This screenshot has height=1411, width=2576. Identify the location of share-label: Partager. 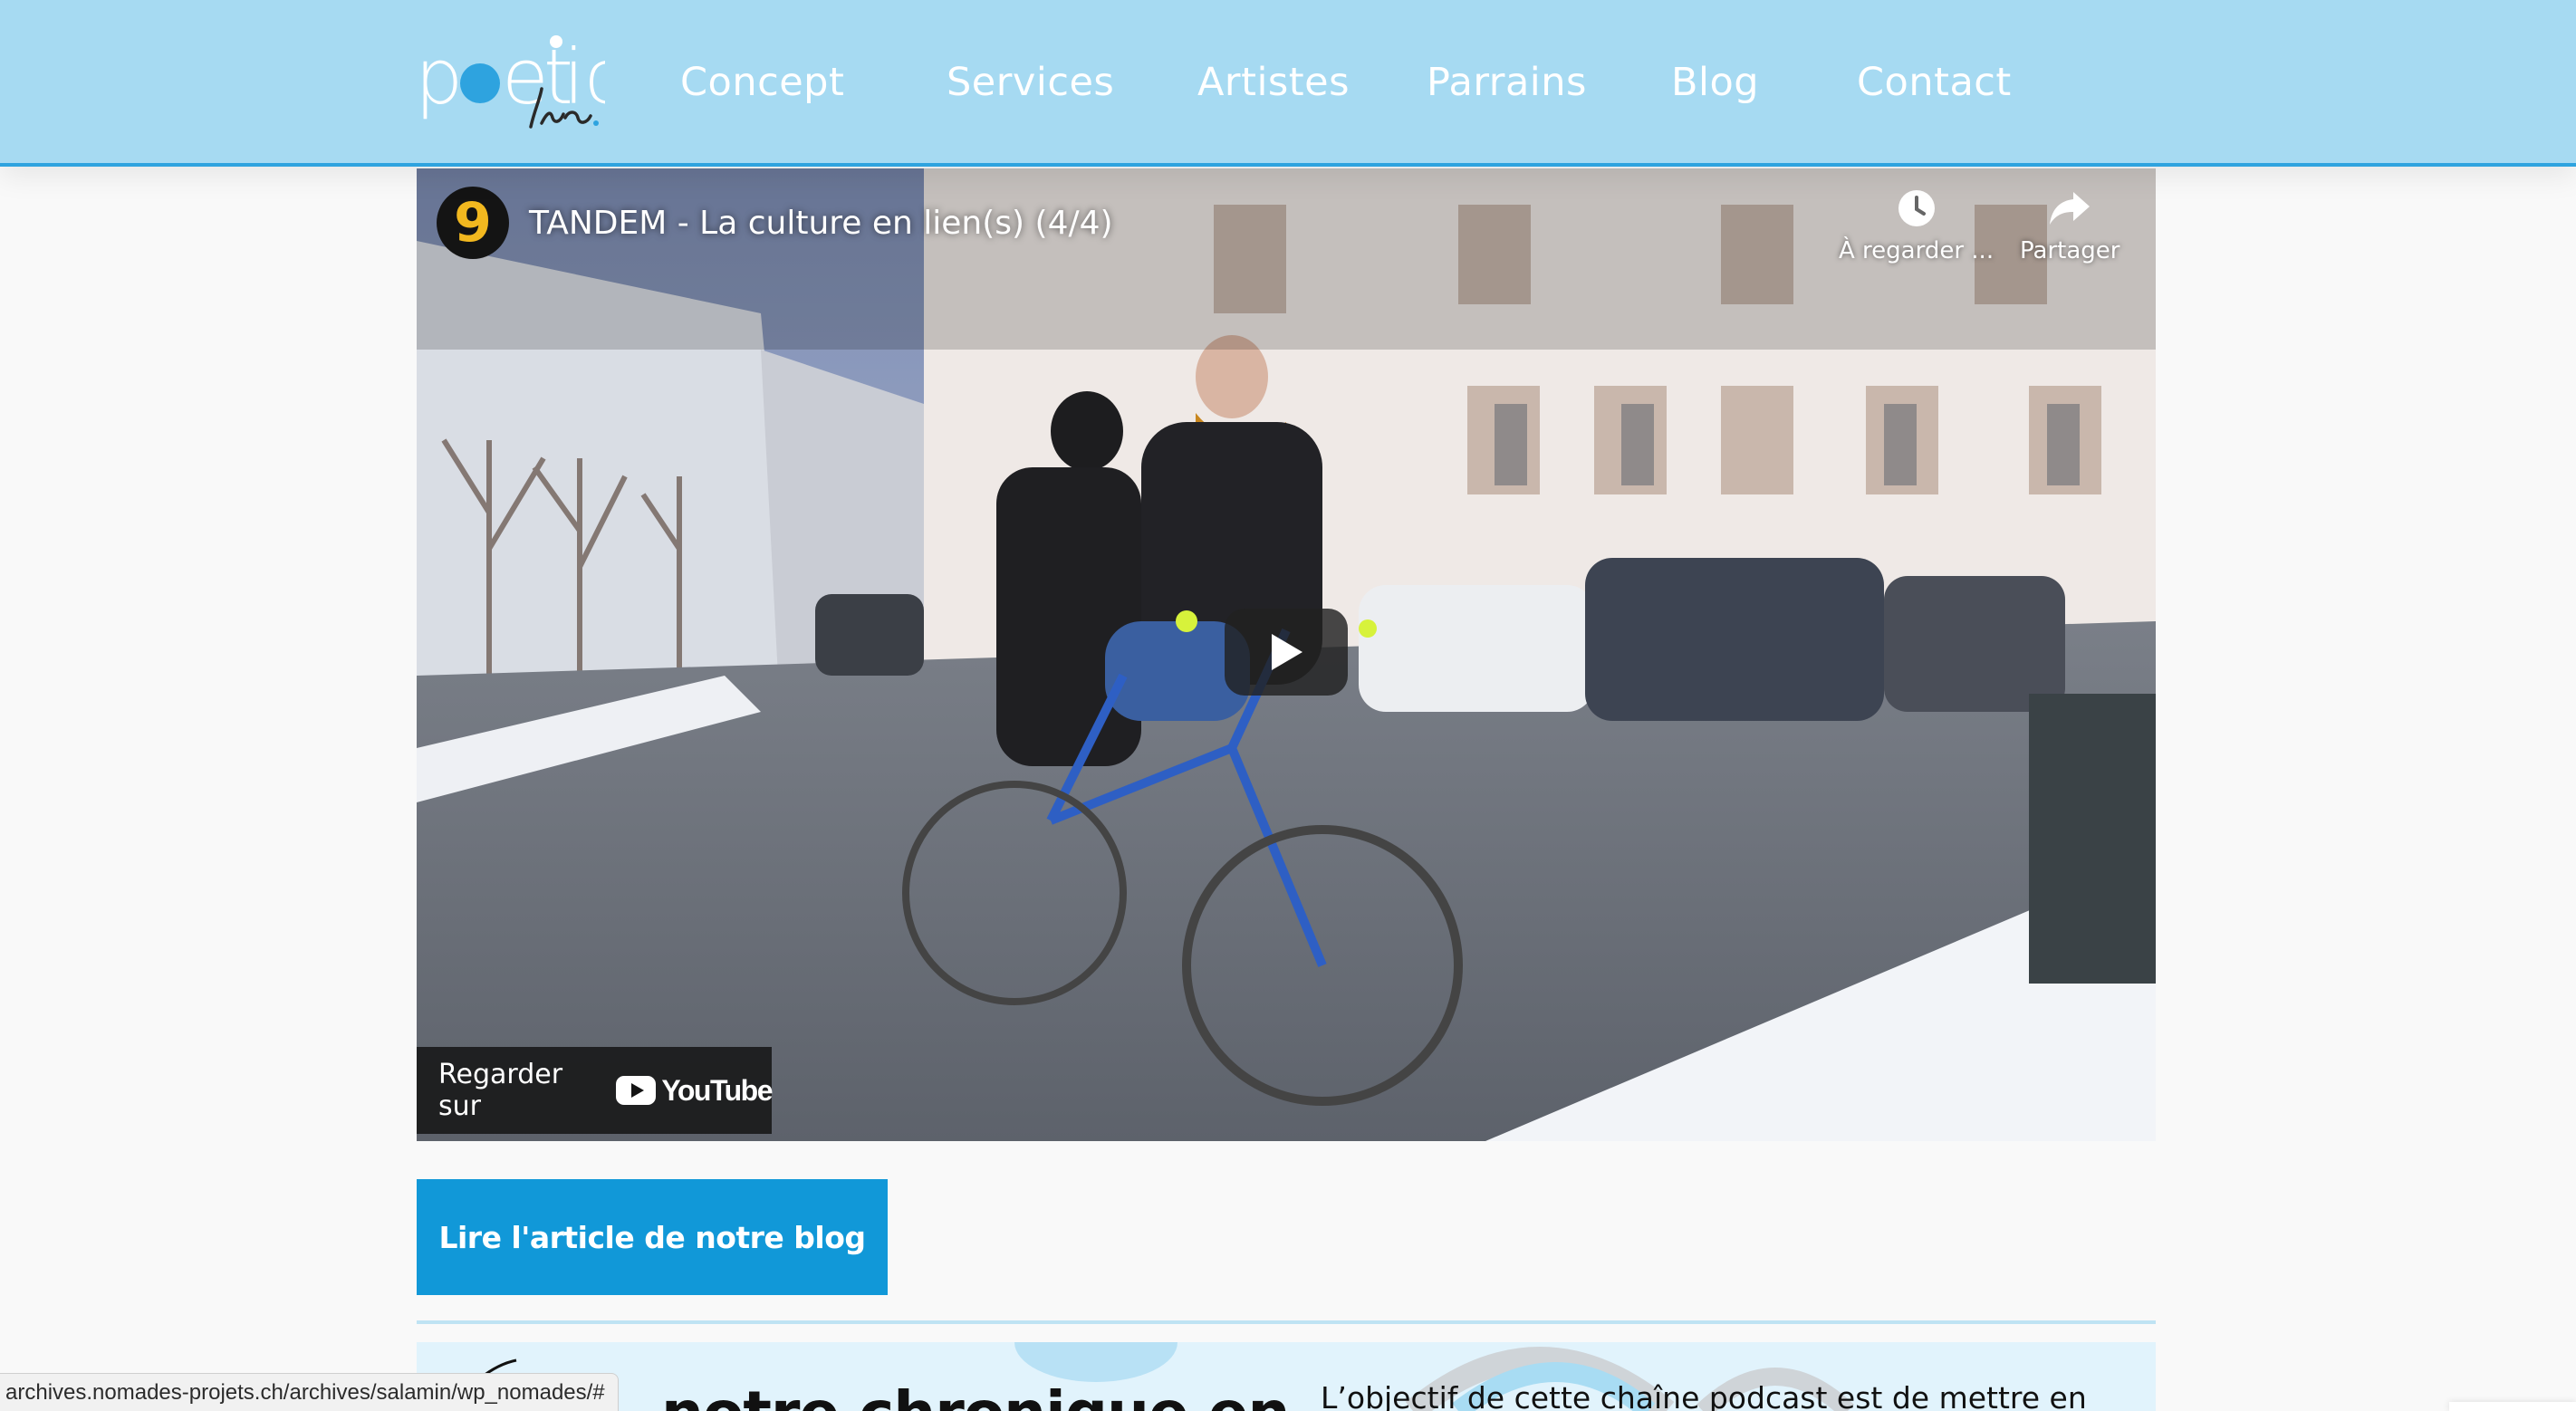
(2070, 250).